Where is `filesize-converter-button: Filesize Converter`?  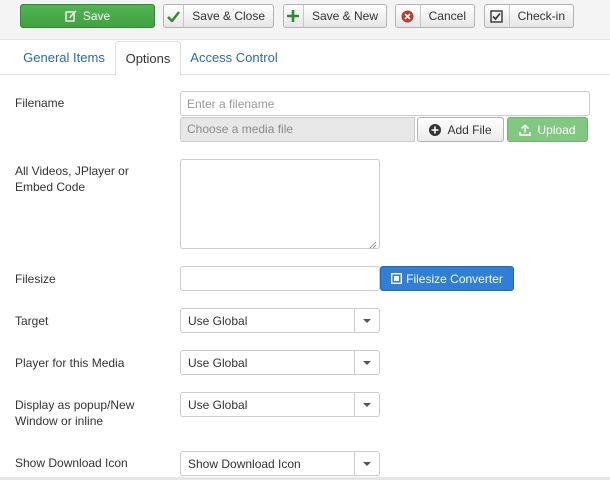
filesize-converter-button: Filesize Converter is located at coordinates (447, 278).